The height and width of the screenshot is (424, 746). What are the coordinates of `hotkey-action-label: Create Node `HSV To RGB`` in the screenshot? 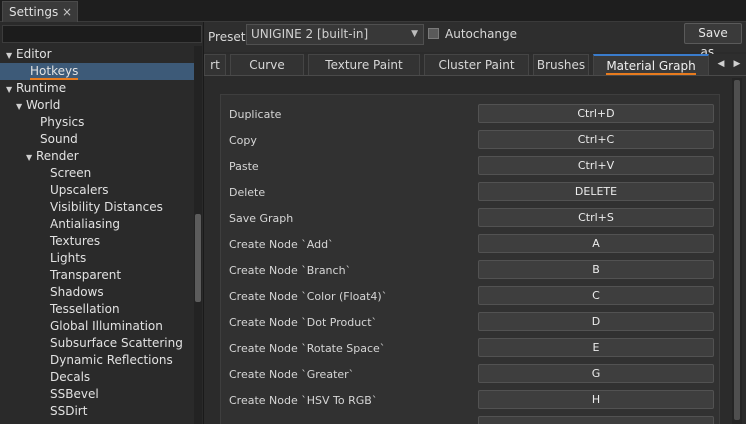 It's located at (303, 400).